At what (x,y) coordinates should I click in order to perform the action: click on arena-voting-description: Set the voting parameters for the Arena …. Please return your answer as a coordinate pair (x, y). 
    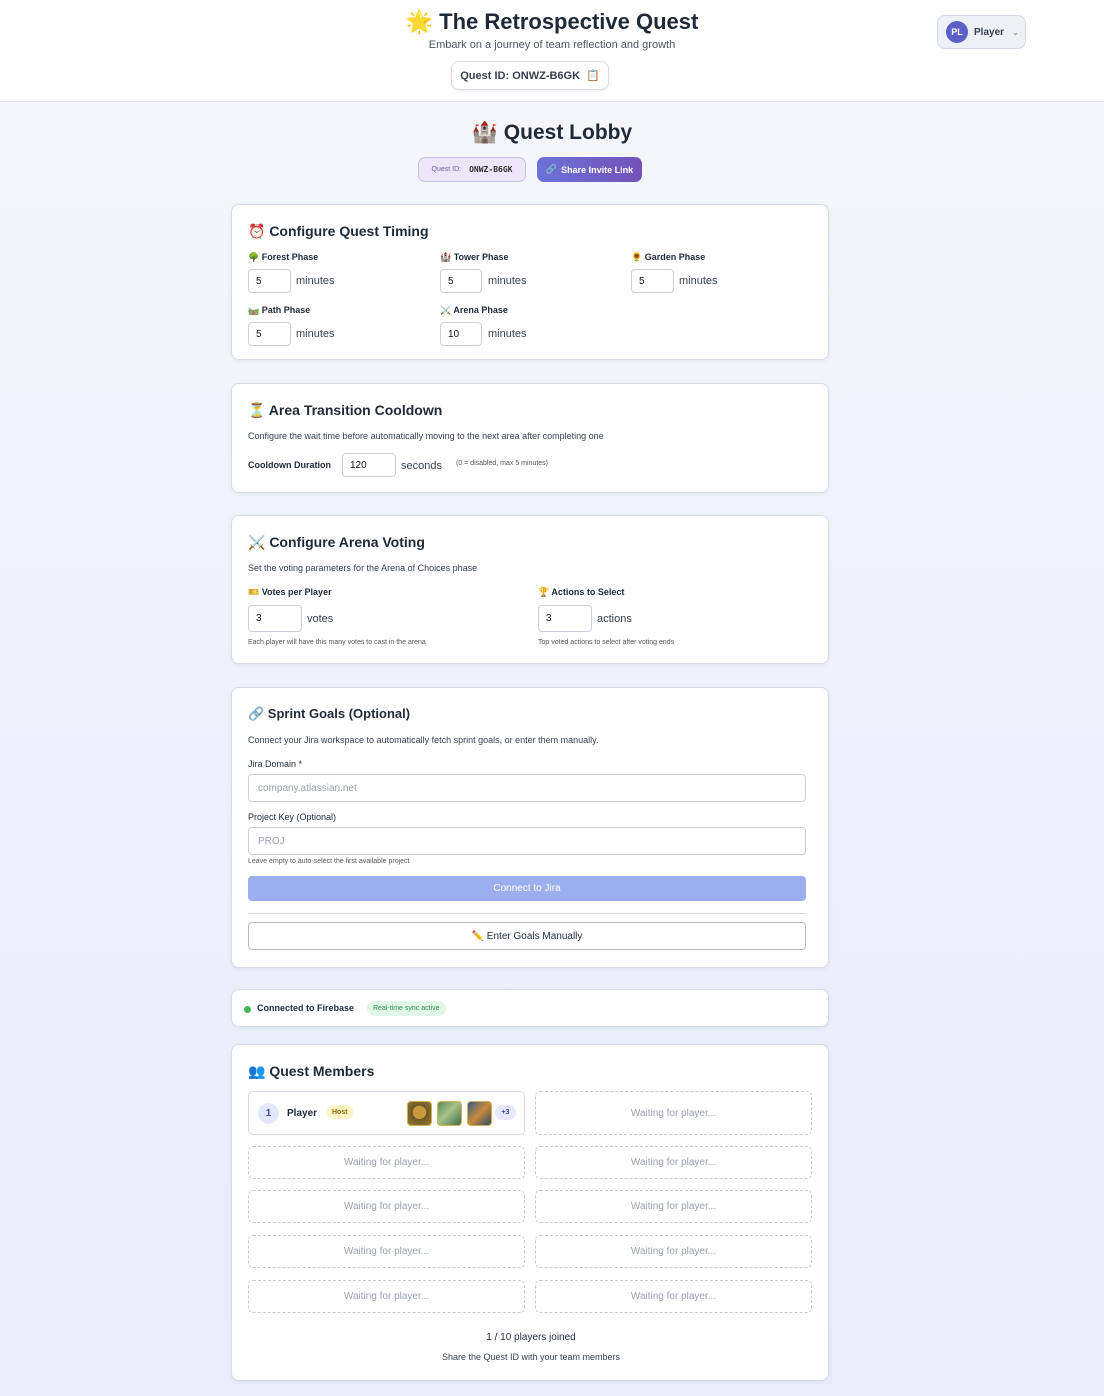
    Looking at the image, I should click on (363, 568).